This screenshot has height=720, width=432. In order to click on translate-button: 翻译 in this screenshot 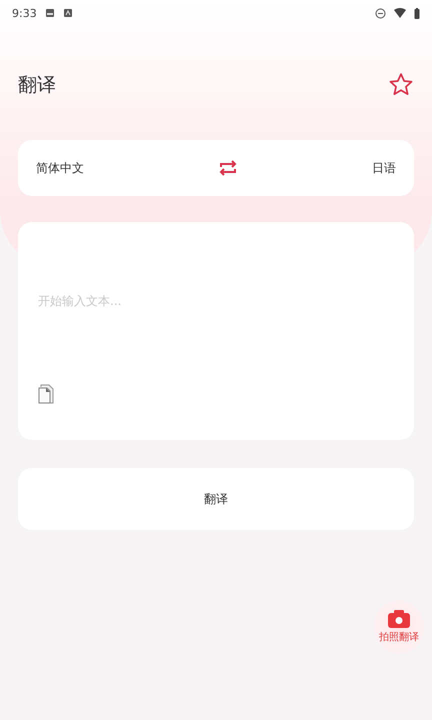, I will do `click(216, 499)`.